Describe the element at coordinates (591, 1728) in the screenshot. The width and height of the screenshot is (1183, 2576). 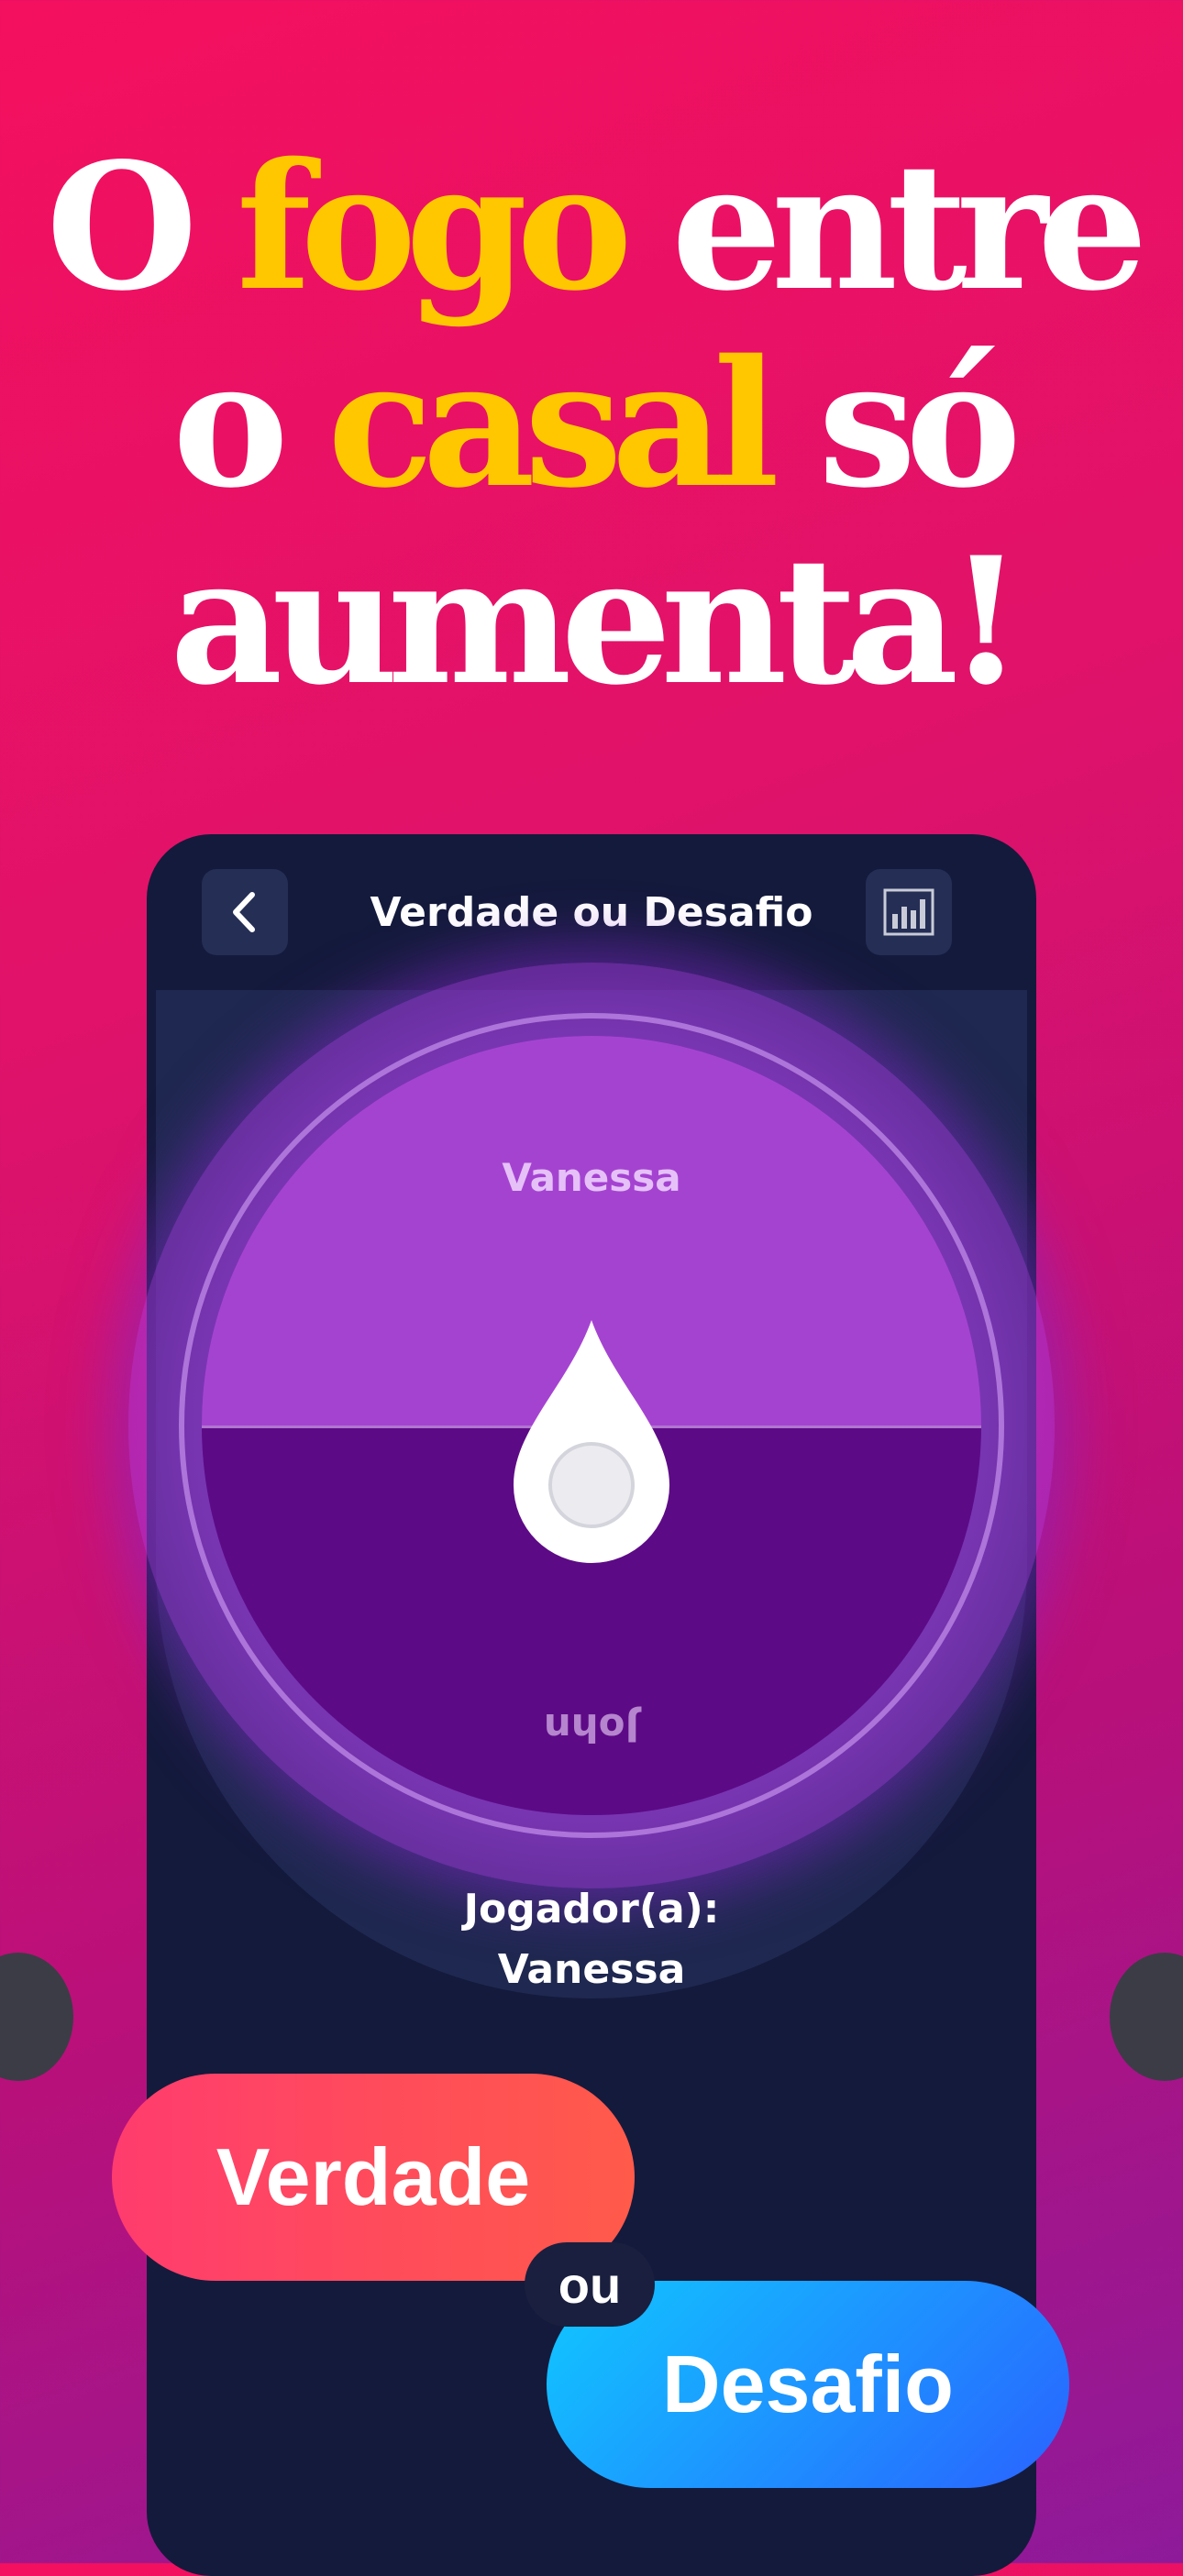
I see `wheel-name-bottom: John` at that location.